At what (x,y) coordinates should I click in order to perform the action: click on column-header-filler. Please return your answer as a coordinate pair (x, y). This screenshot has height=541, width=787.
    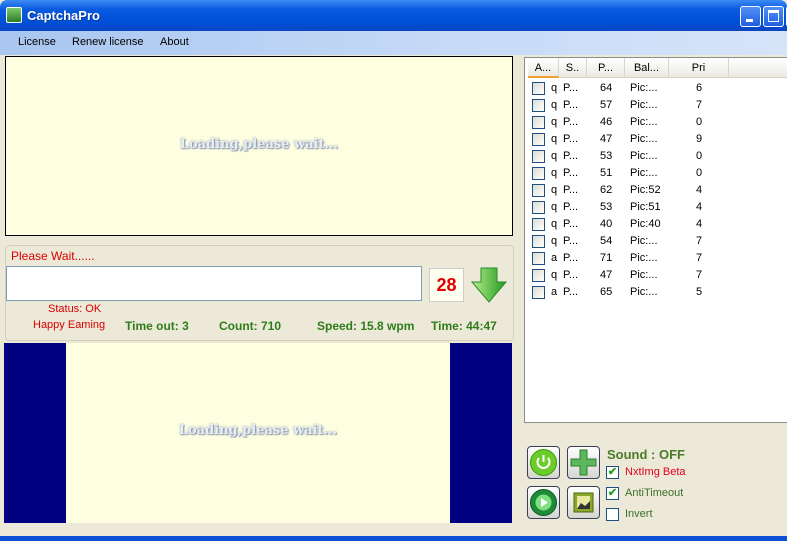
    Looking at the image, I should click on (758, 68).